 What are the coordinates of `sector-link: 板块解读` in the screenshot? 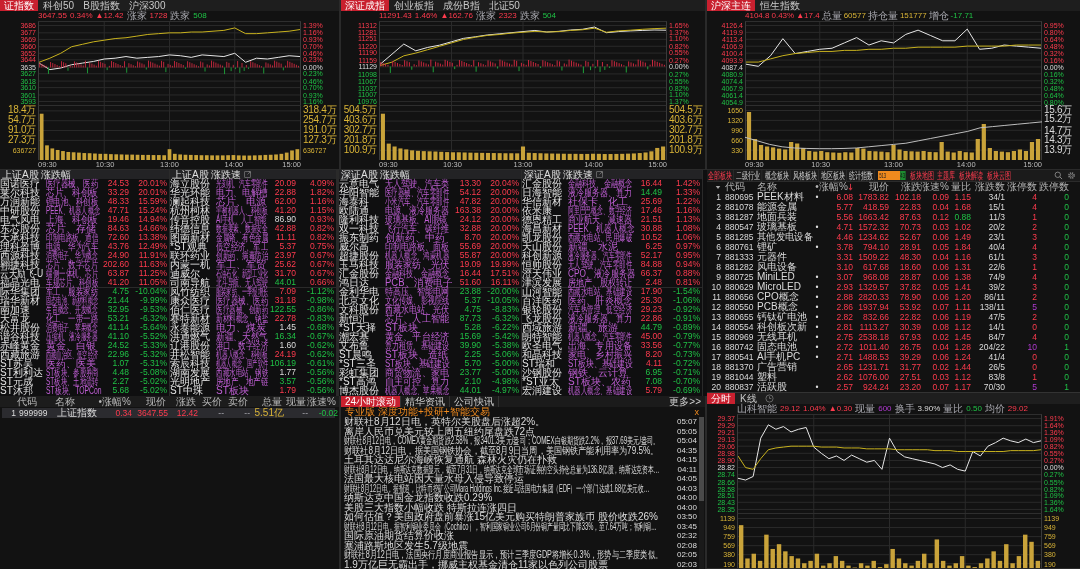 It's located at (971, 175).